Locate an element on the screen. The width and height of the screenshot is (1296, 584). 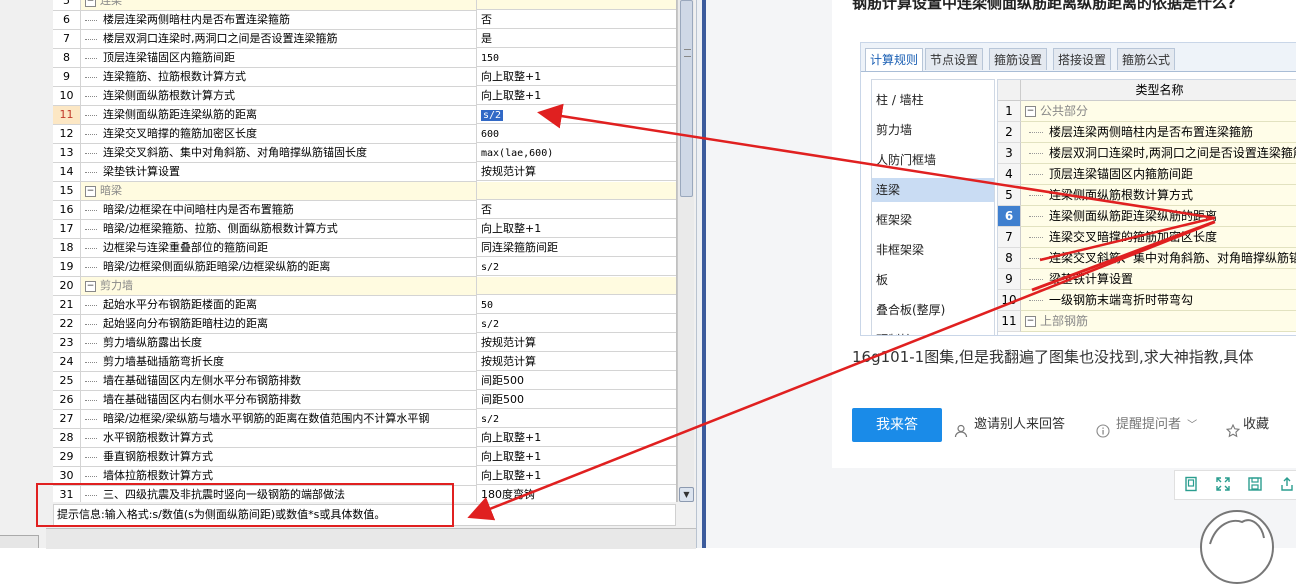
setting-name: 墙体拉筋根数计算方式 is located at coordinates (158, 475).